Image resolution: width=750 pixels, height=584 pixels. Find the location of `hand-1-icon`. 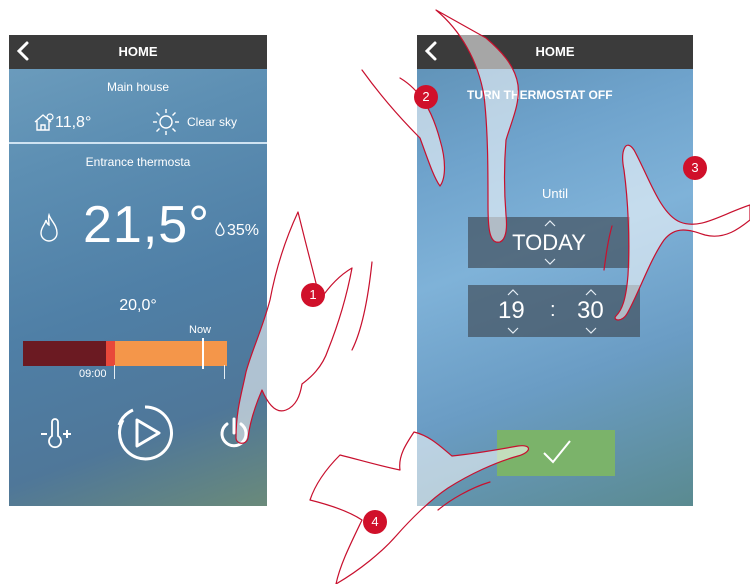

hand-1-icon is located at coordinates (294, 327).